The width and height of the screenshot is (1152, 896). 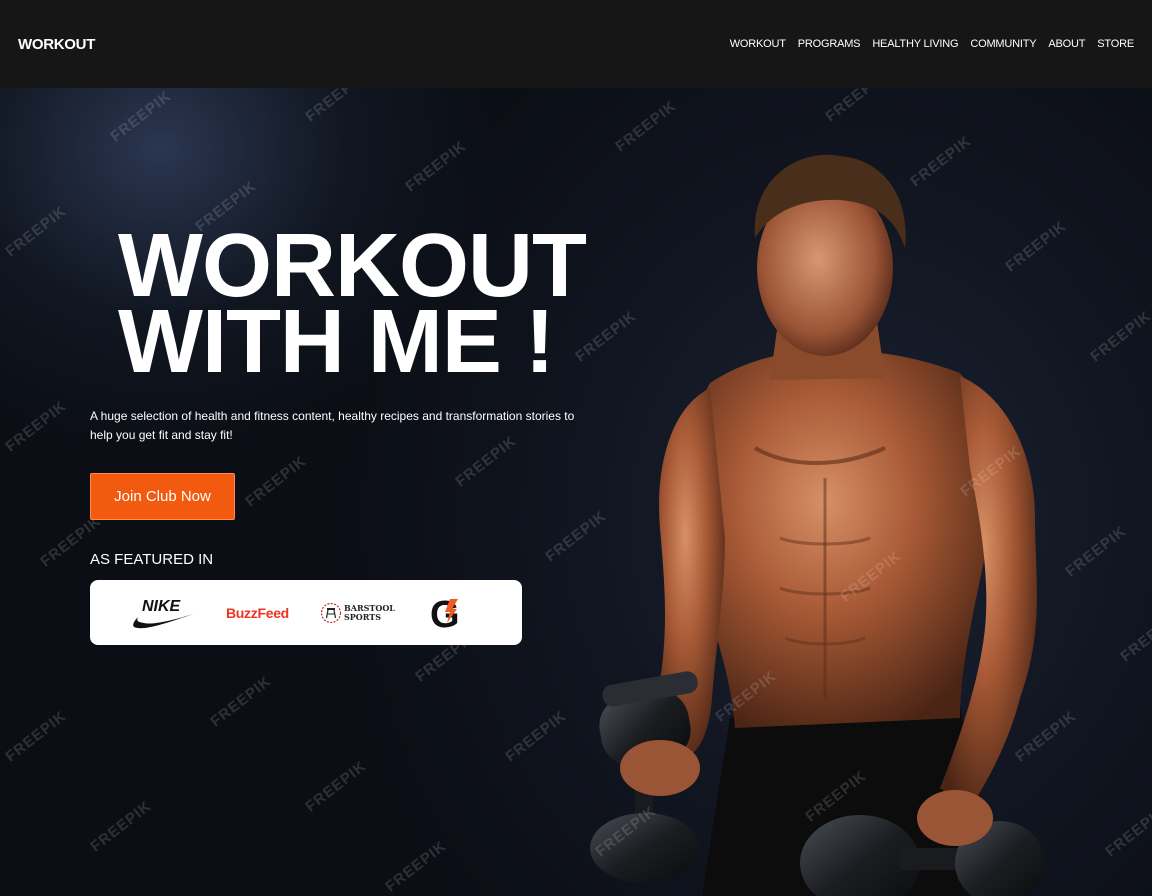 I want to click on nav-link-workout: WORKOUT, so click(x=758, y=44).